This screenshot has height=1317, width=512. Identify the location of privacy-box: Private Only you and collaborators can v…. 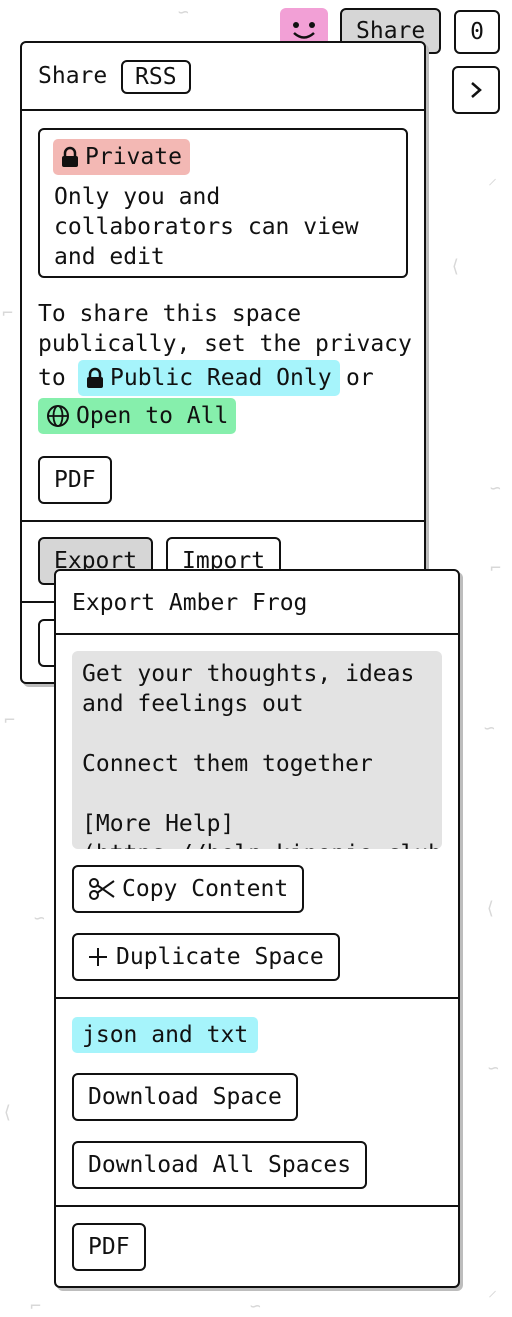
(223, 203).